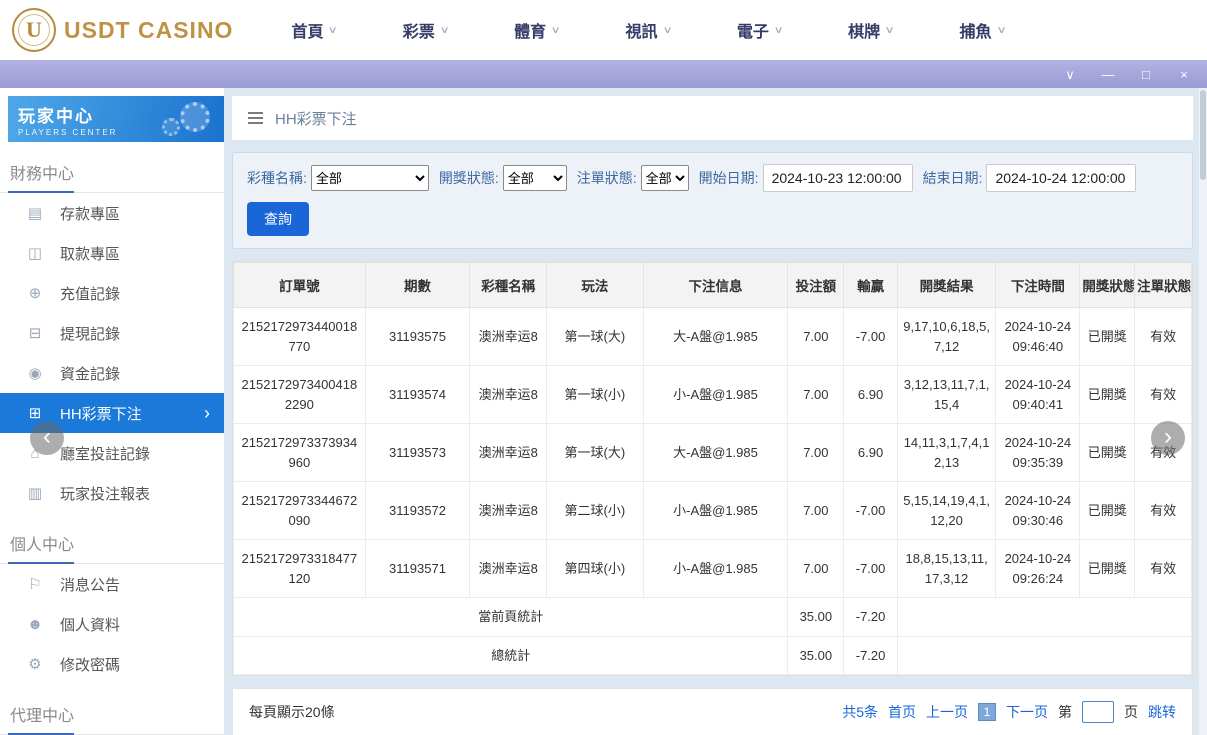  Describe the element at coordinates (90, 665) in the screenshot. I see `sidebar-item-label: 修改密碼` at that location.